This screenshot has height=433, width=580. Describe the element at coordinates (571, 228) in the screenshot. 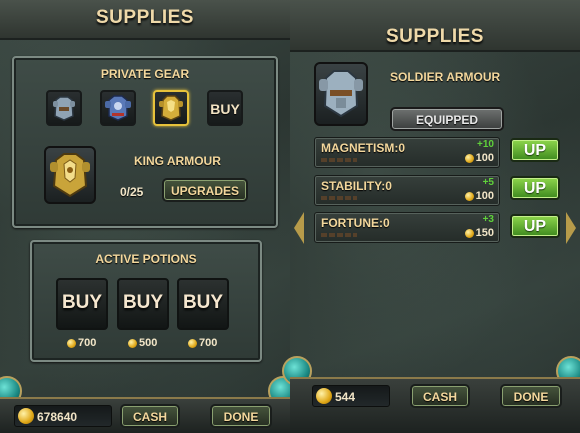

I see `page-right-arrow-icon` at that location.